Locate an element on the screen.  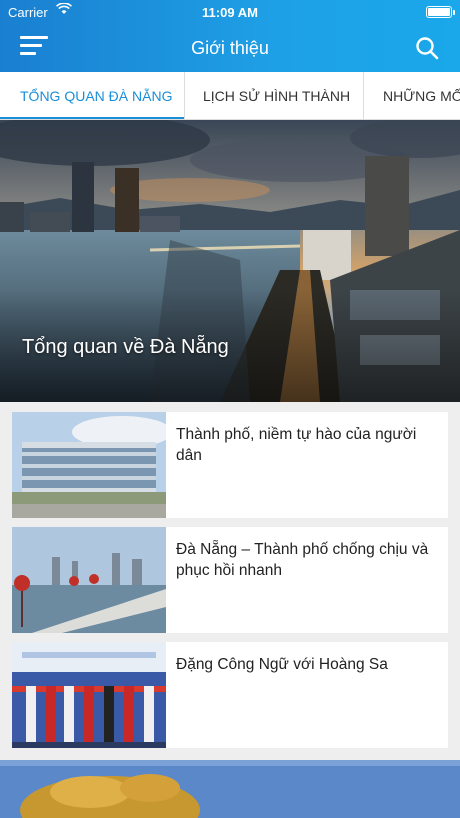
next-feature-image is located at coordinates (230, 789).